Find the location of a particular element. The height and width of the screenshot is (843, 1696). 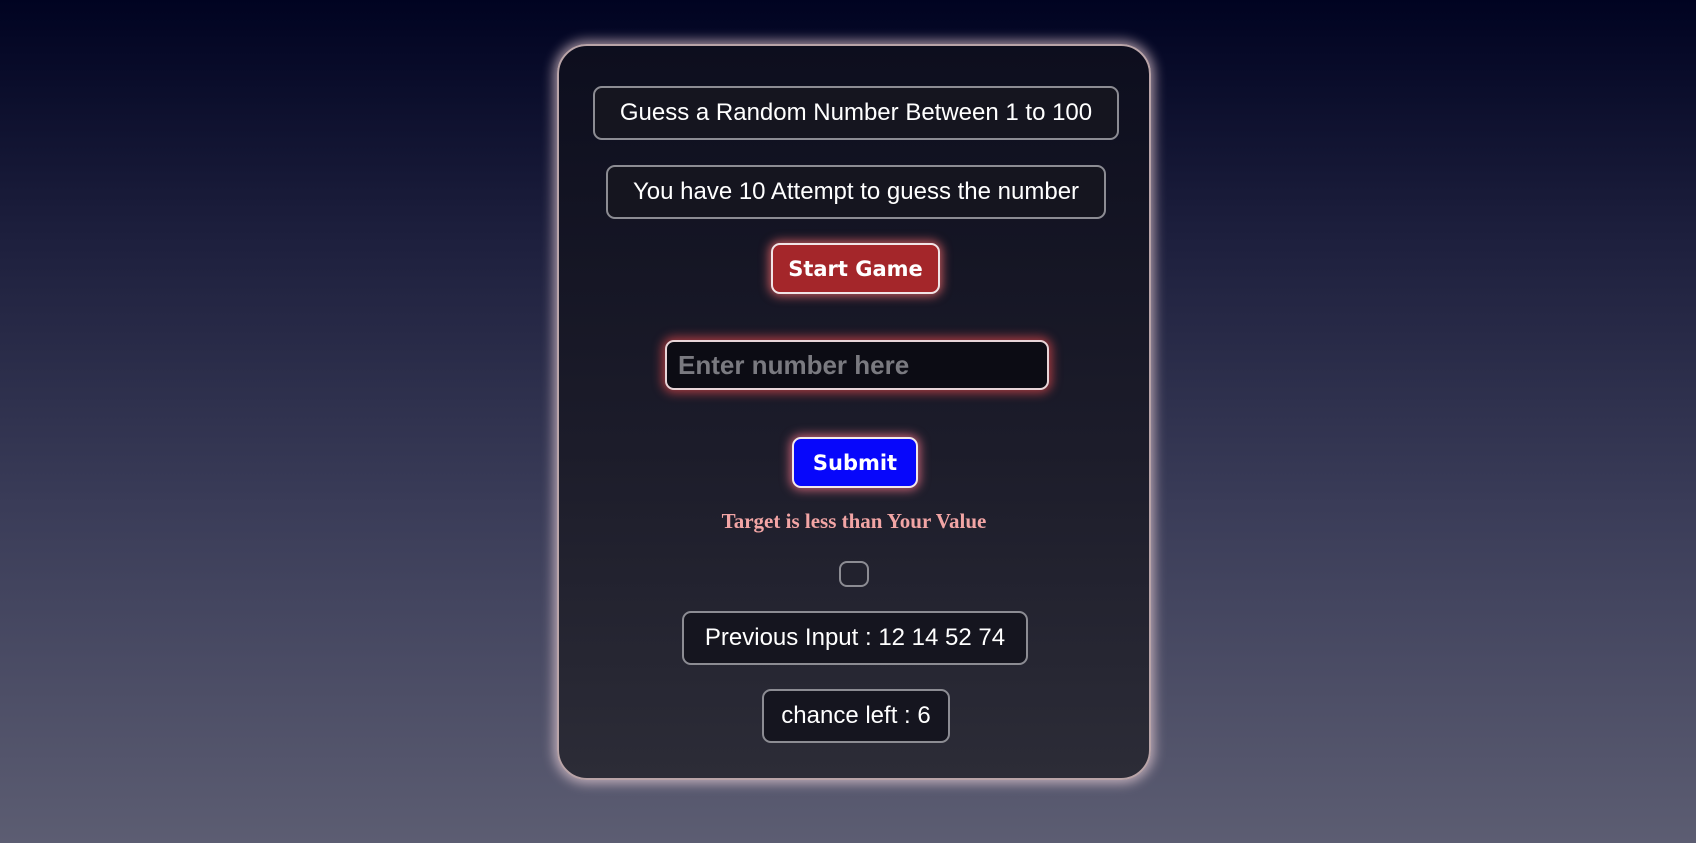

previous-inputs: Previous Input : 12 14 52 74 is located at coordinates (855, 638).